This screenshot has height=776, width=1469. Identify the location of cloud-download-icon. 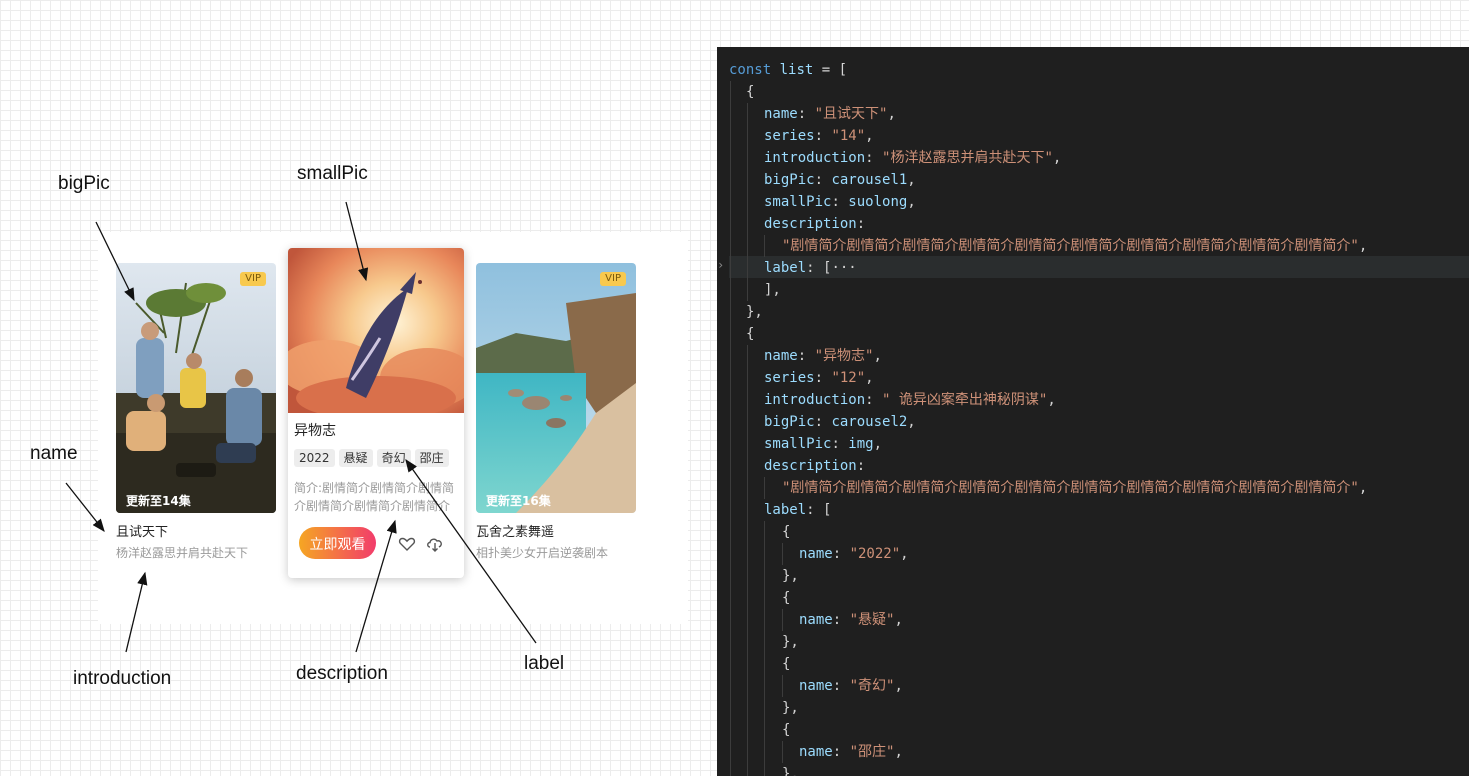
(435, 544).